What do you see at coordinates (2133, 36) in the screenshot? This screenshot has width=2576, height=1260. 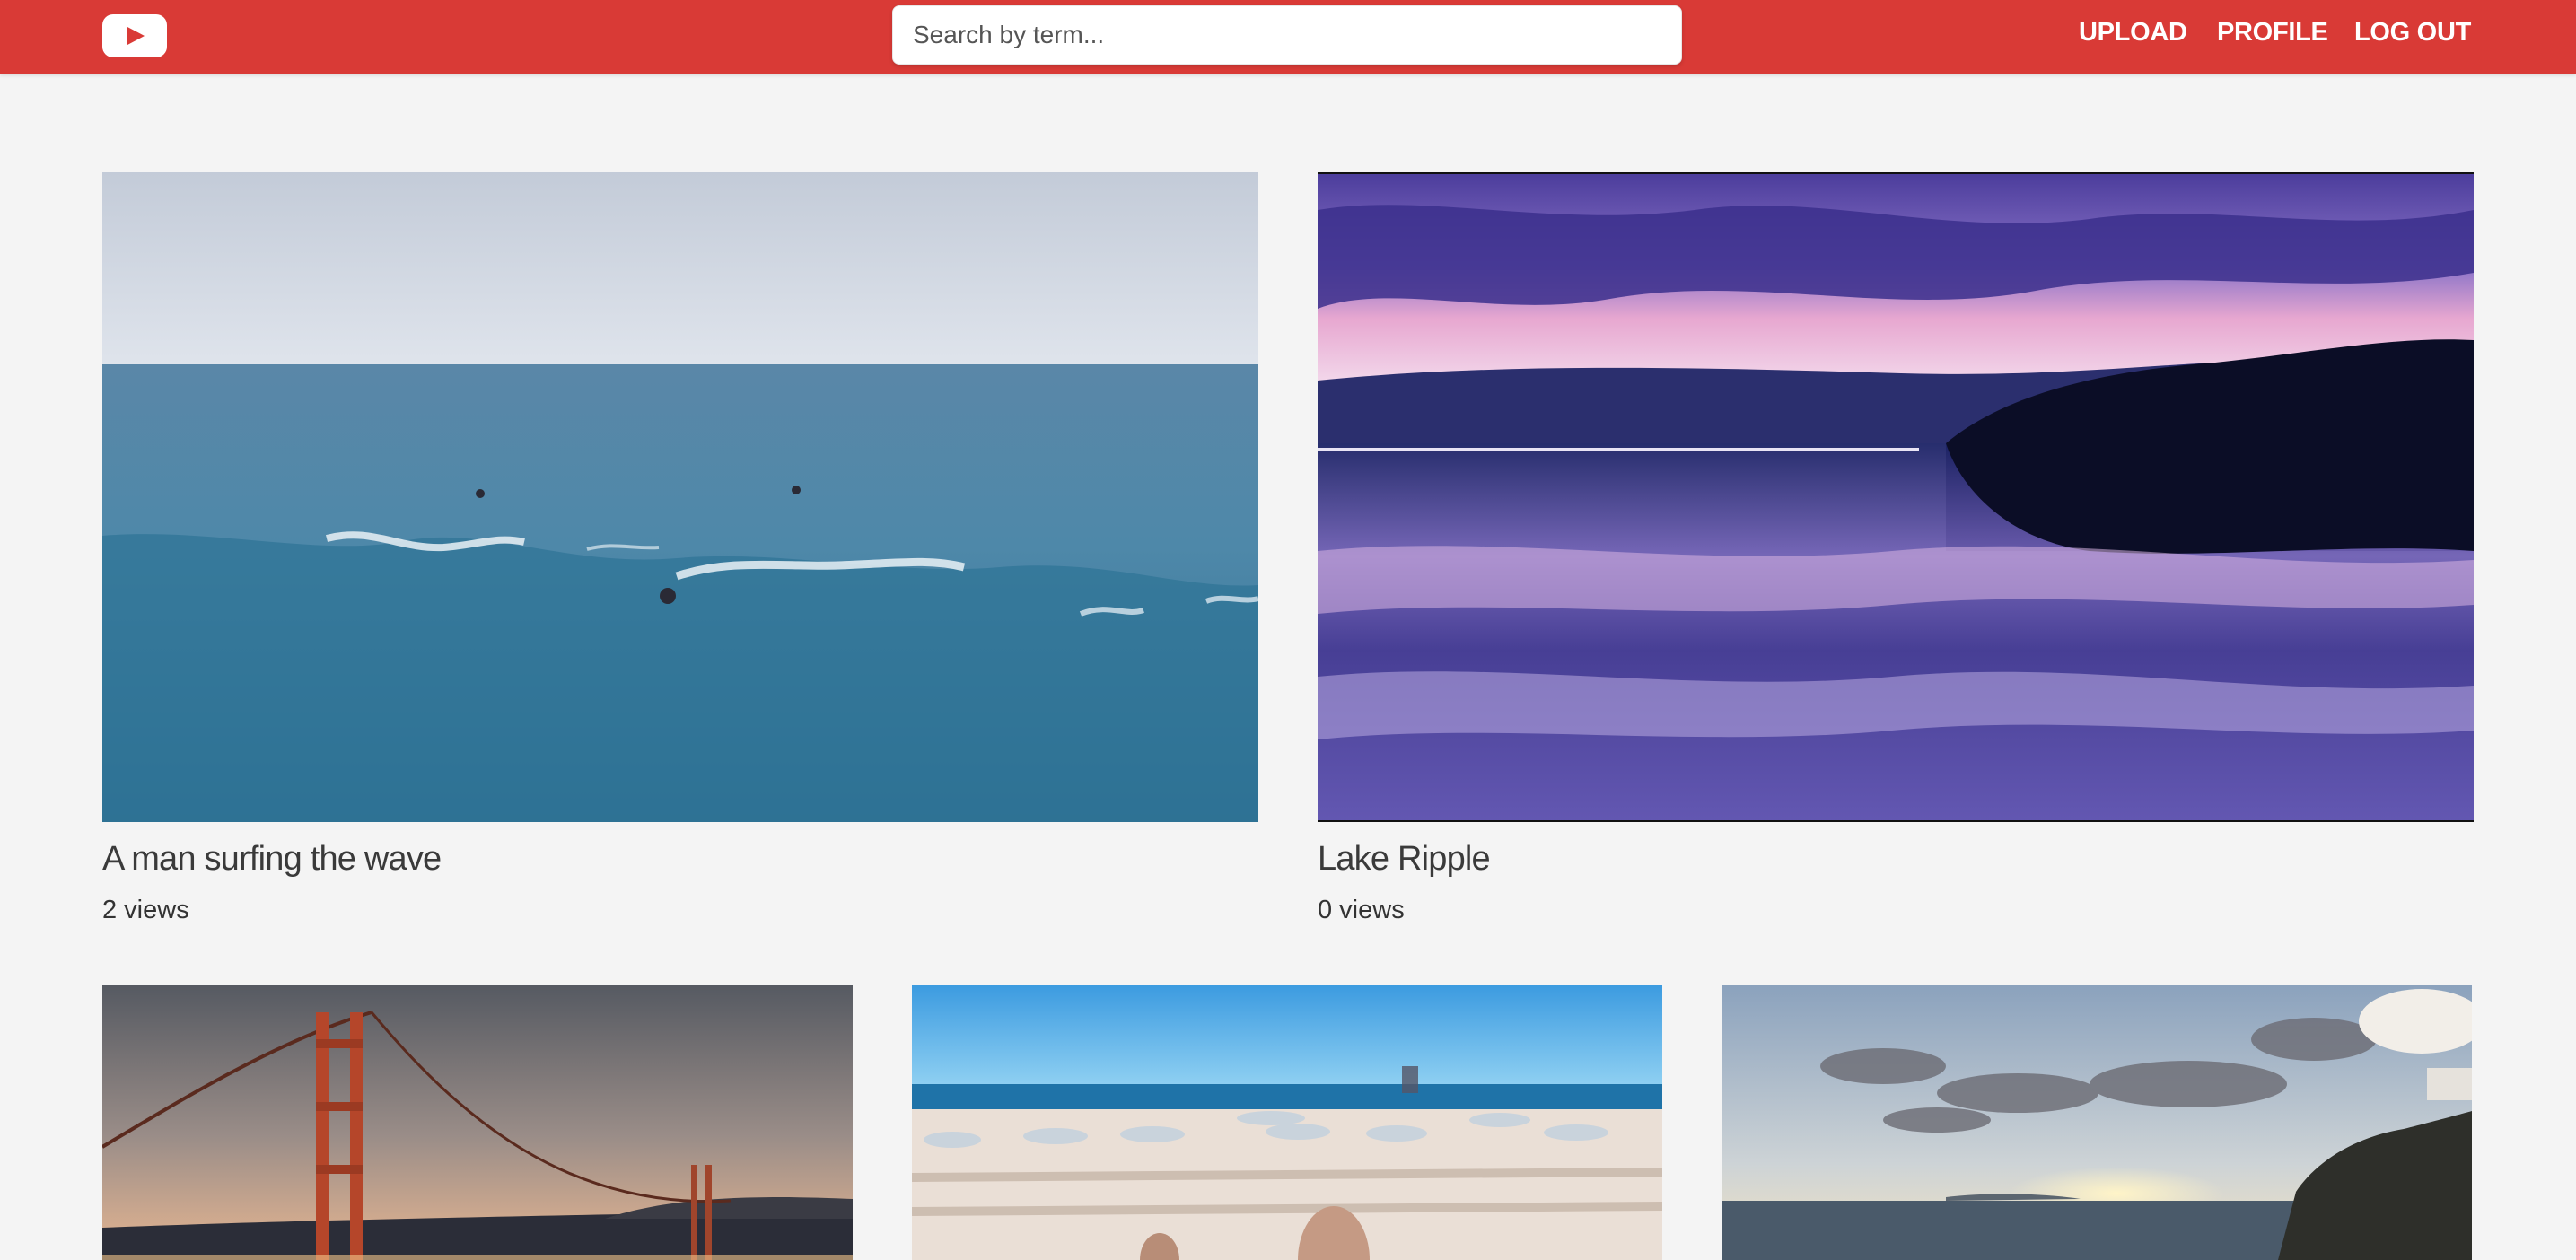 I see `upload-link: UPLOAD` at bounding box center [2133, 36].